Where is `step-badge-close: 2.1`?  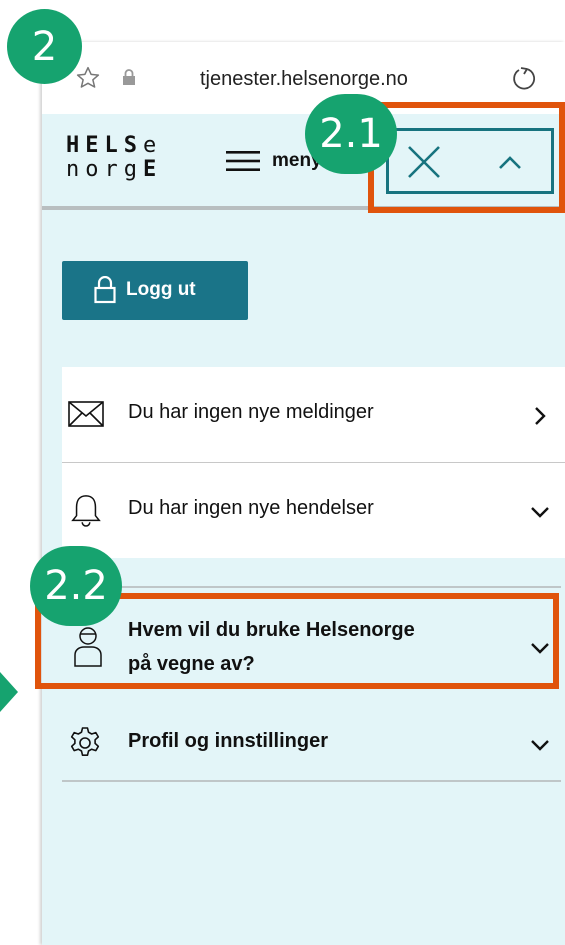
step-badge-close: 2.1 is located at coordinates (351, 134).